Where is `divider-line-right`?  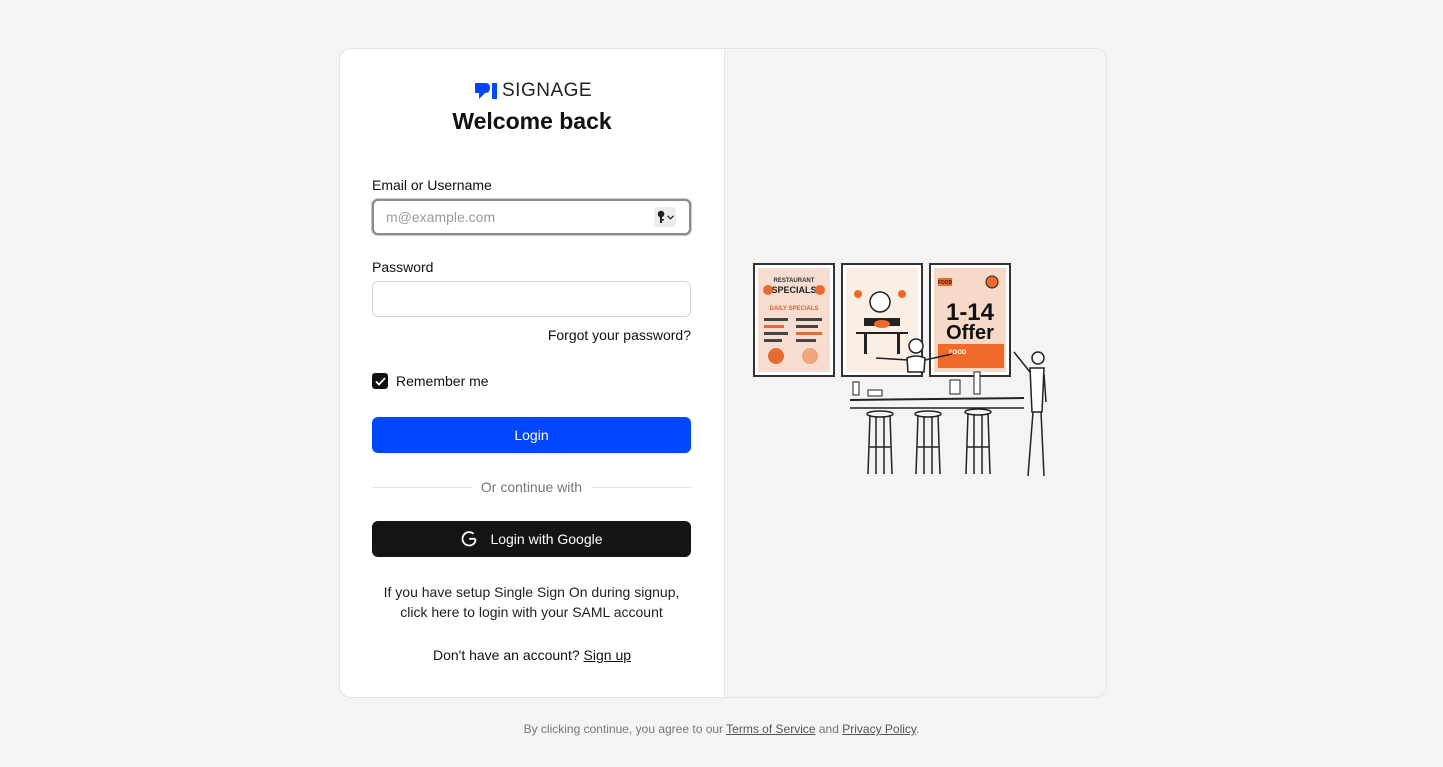
divider-line-right is located at coordinates (641, 487).